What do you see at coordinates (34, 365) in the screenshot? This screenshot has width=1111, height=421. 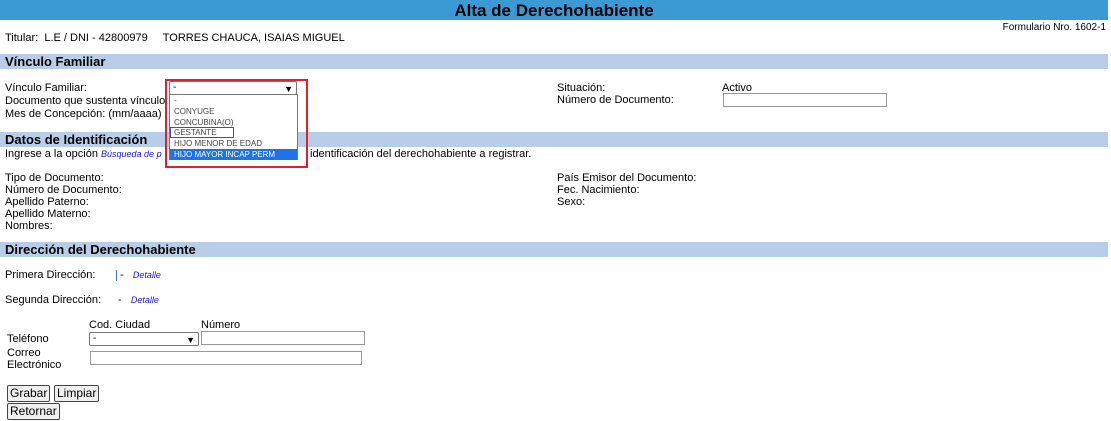 I see `correo-label-line2: Electrónico` at bounding box center [34, 365].